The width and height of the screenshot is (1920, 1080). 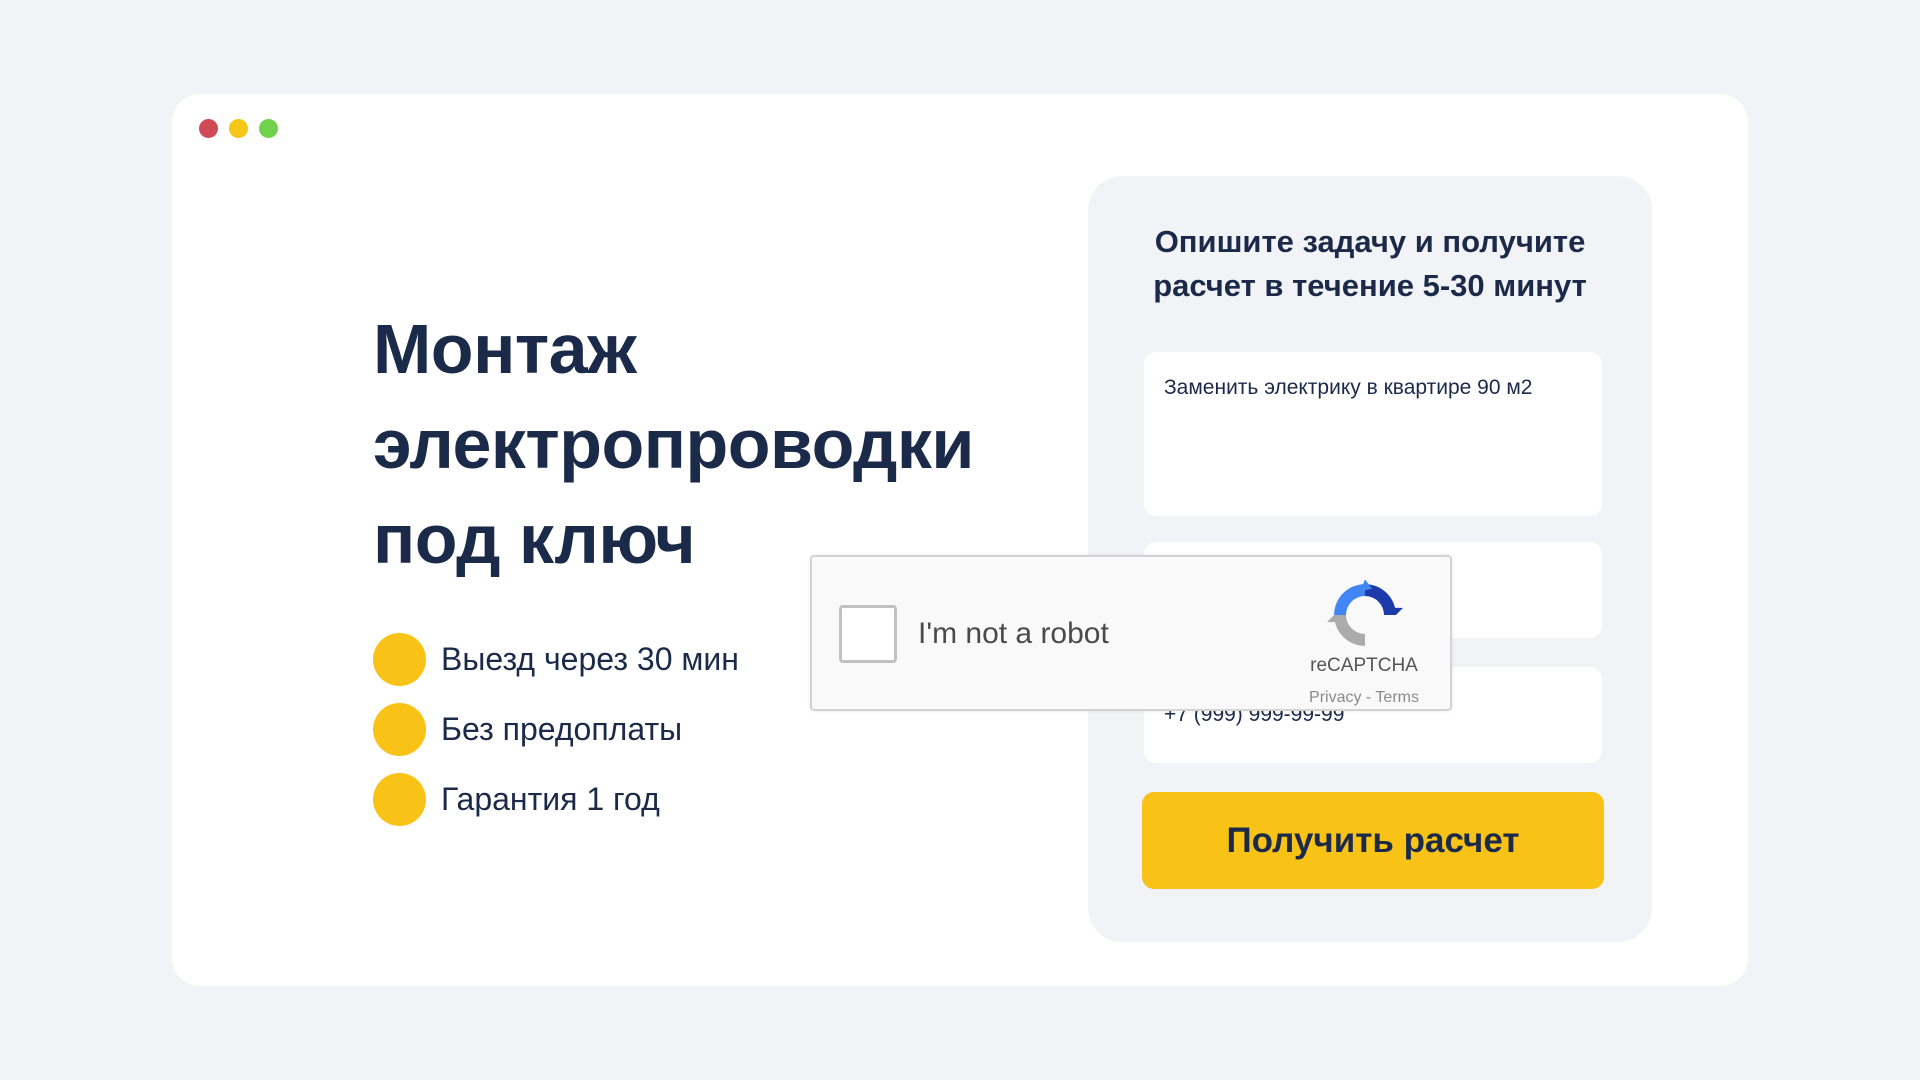 What do you see at coordinates (268, 128) in the screenshot?
I see `maximize-dot-icon` at bounding box center [268, 128].